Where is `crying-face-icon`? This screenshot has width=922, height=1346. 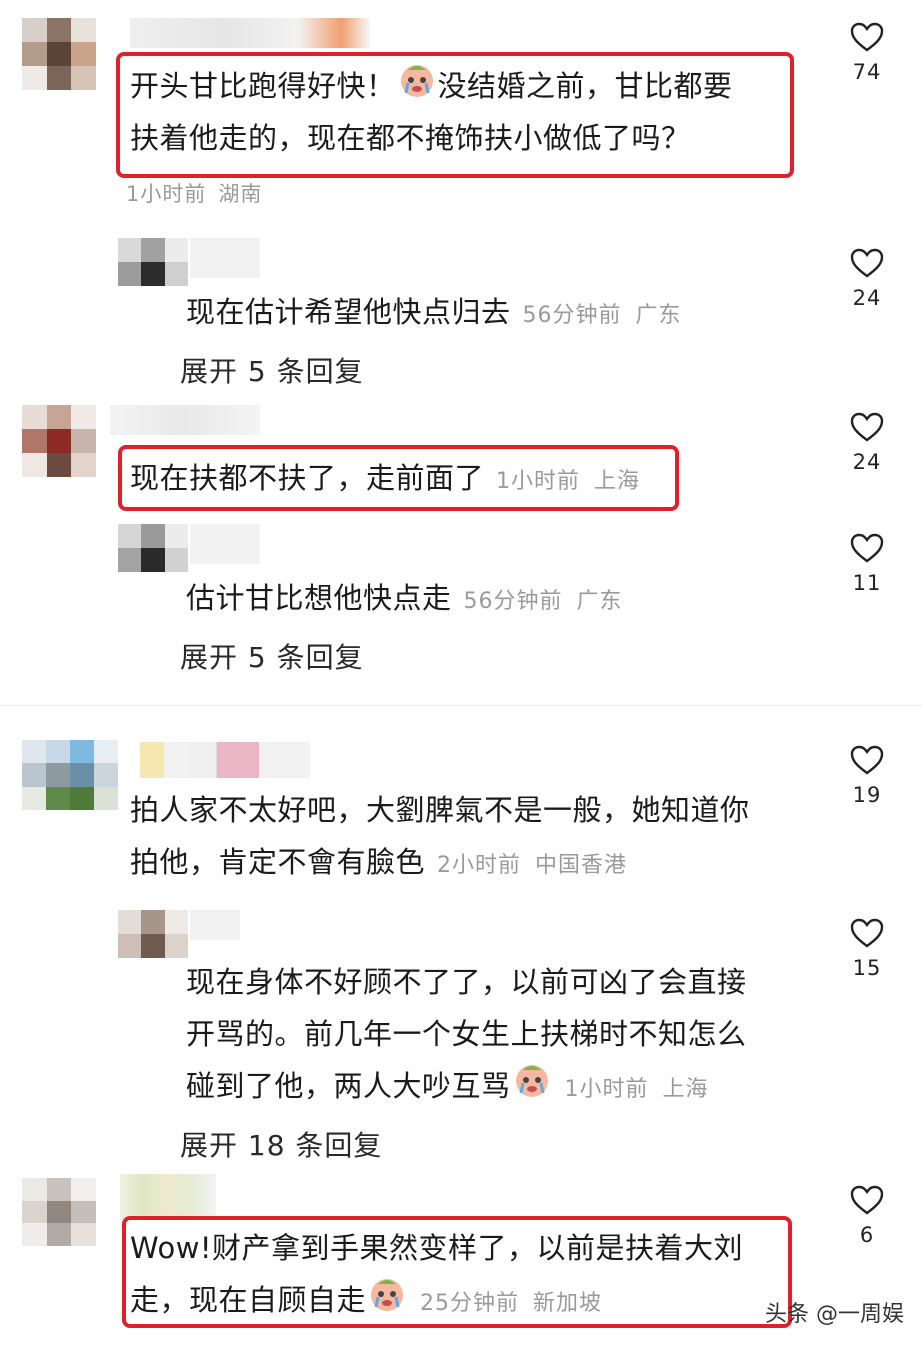 crying-face-icon is located at coordinates (532, 1088).